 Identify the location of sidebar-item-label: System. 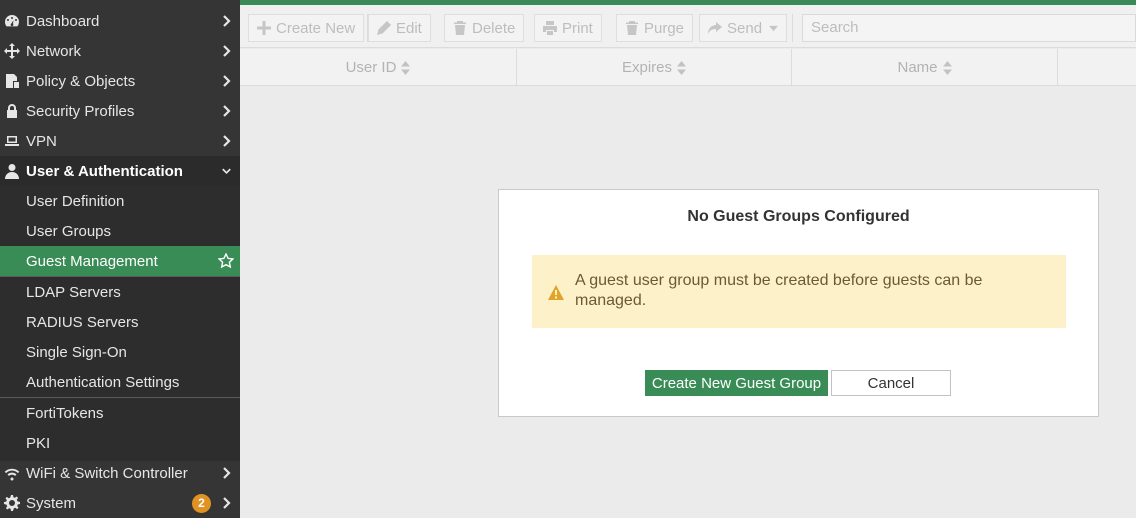
(51, 503).